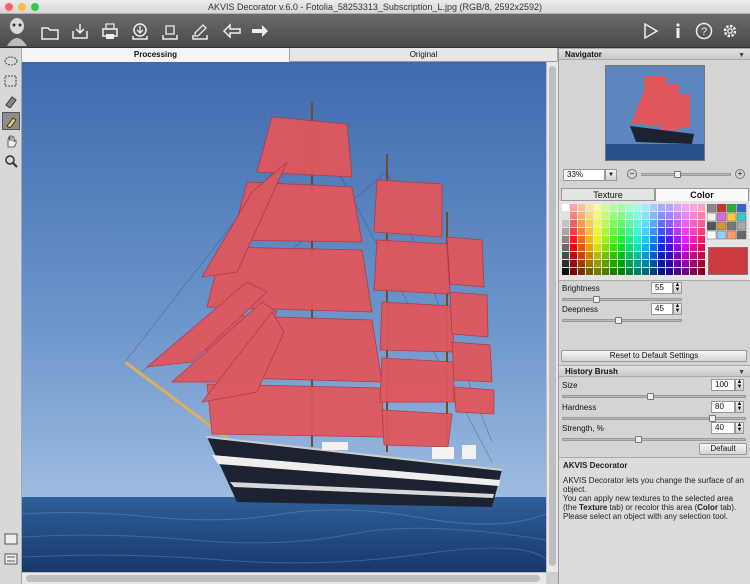 The width and height of the screenshot is (750, 584). What do you see at coordinates (739, 385) in the screenshot?
I see `size-stepper: ▲ ▼` at bounding box center [739, 385].